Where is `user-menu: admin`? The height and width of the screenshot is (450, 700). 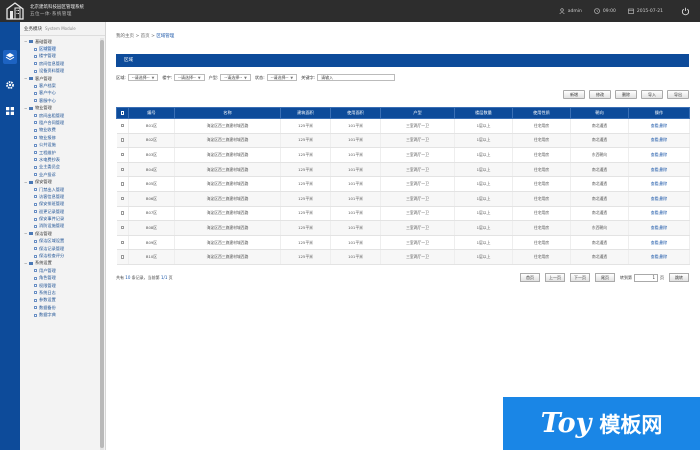 user-menu: admin is located at coordinates (570, 11).